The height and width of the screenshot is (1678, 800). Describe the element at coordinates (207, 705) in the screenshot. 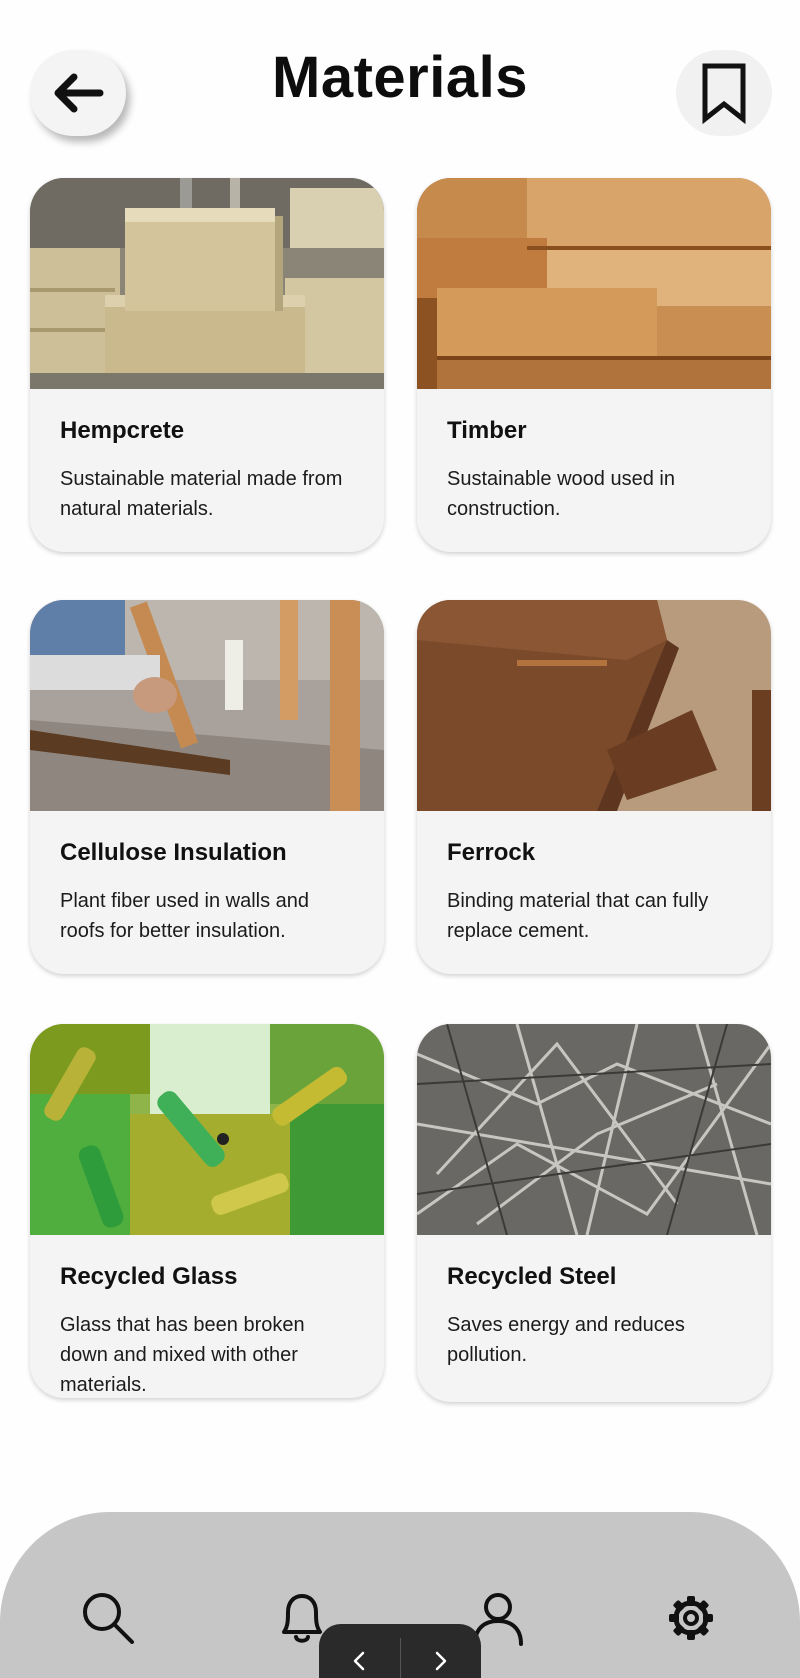

I see `cellulose-insulation-photo` at that location.